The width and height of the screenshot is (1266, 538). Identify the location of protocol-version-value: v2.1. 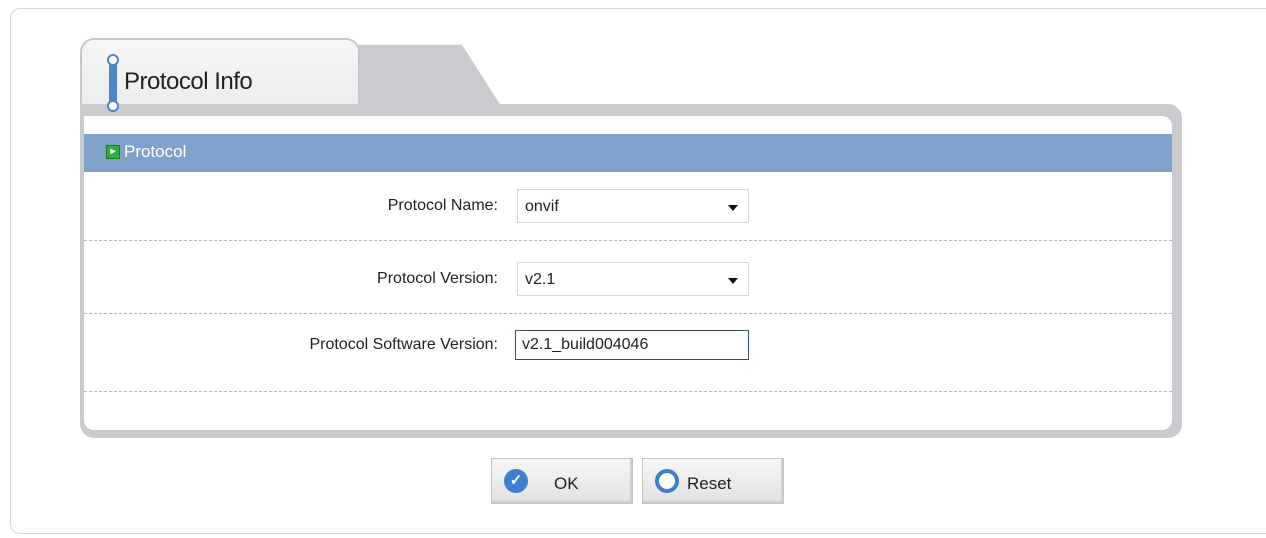
(540, 279).